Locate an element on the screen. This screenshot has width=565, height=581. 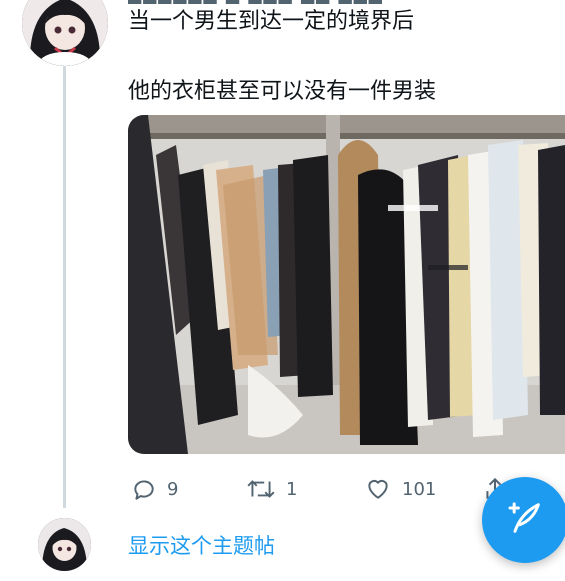
reply-count: 9 is located at coordinates (173, 489).